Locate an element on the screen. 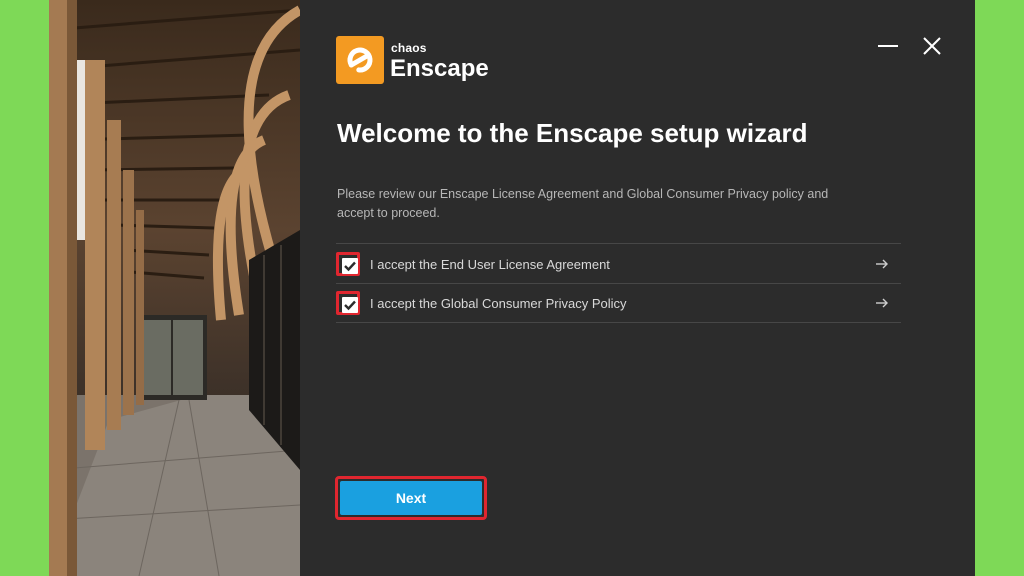 This screenshot has width=1024, height=576. eula-agreement-row: I accept the End User License Agreement is located at coordinates (618, 264).